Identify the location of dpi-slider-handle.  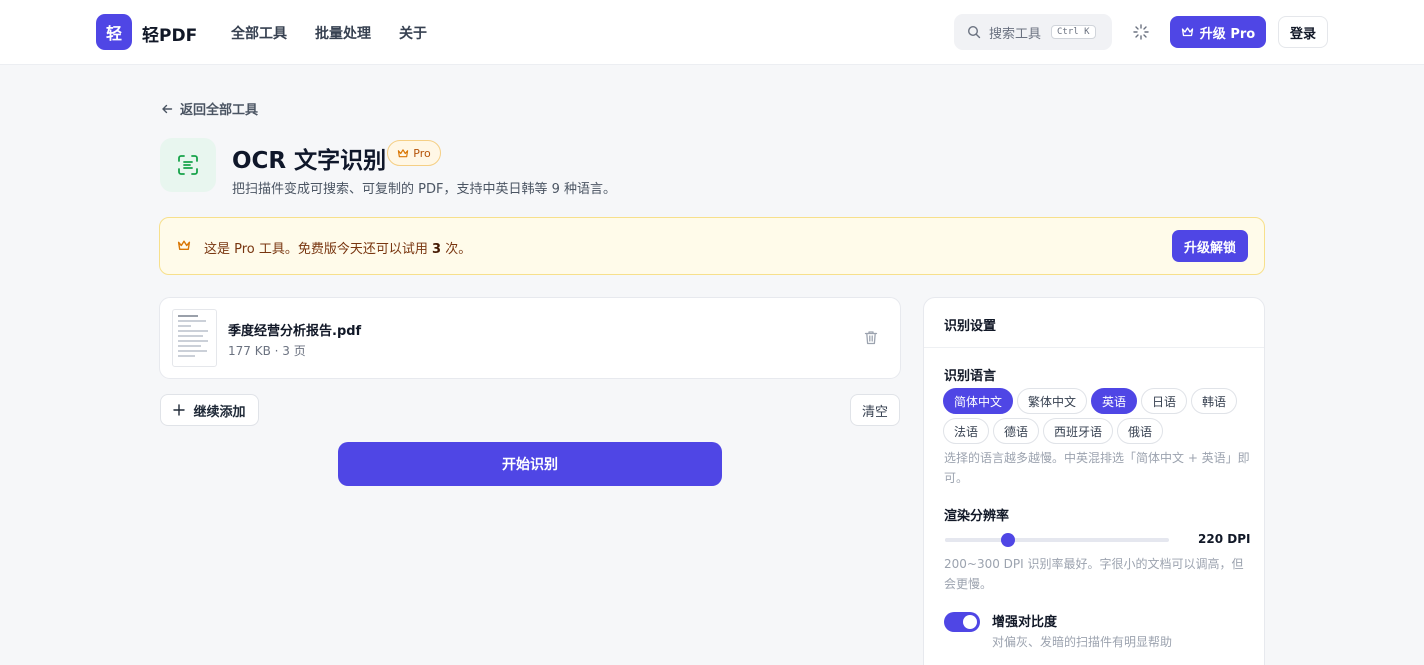
(1007, 540).